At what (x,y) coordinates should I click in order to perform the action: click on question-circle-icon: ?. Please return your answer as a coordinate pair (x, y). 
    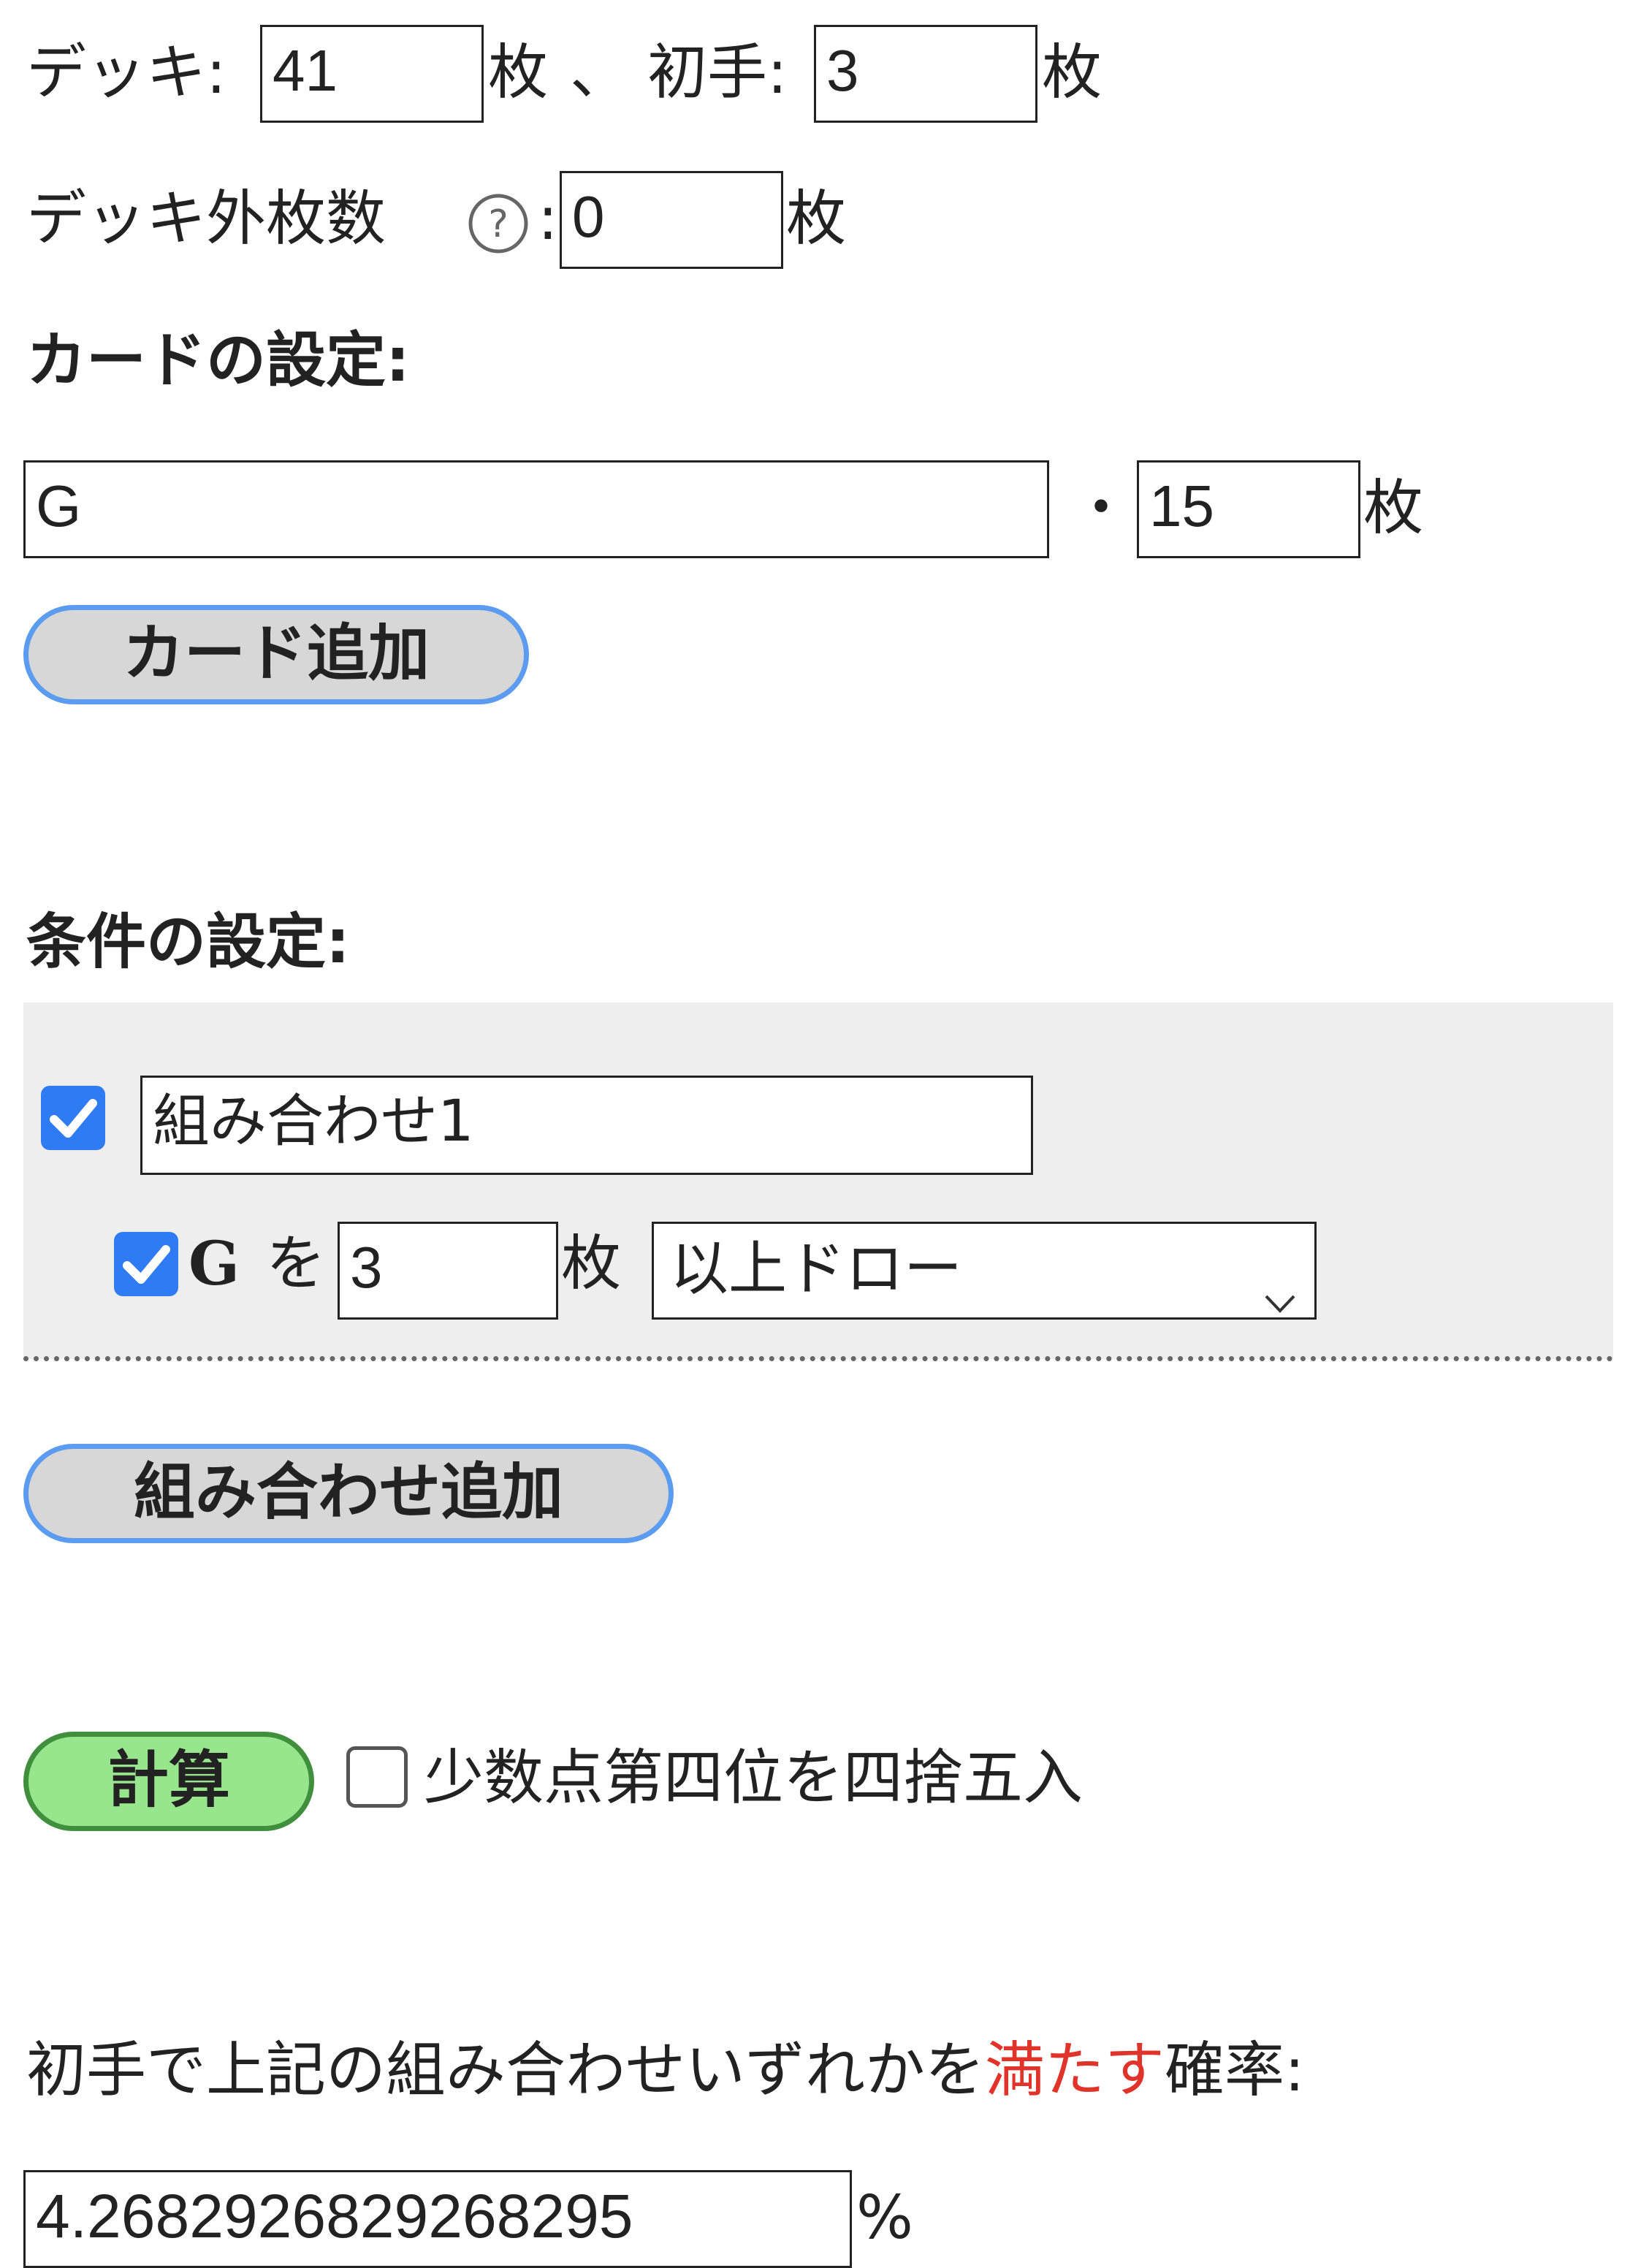
    Looking at the image, I should click on (498, 223).